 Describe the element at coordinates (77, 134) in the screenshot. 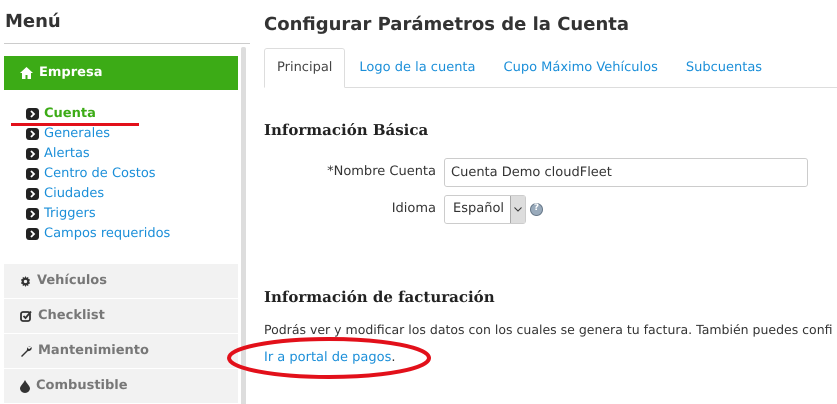

I see `menu-link: Generales` at that location.